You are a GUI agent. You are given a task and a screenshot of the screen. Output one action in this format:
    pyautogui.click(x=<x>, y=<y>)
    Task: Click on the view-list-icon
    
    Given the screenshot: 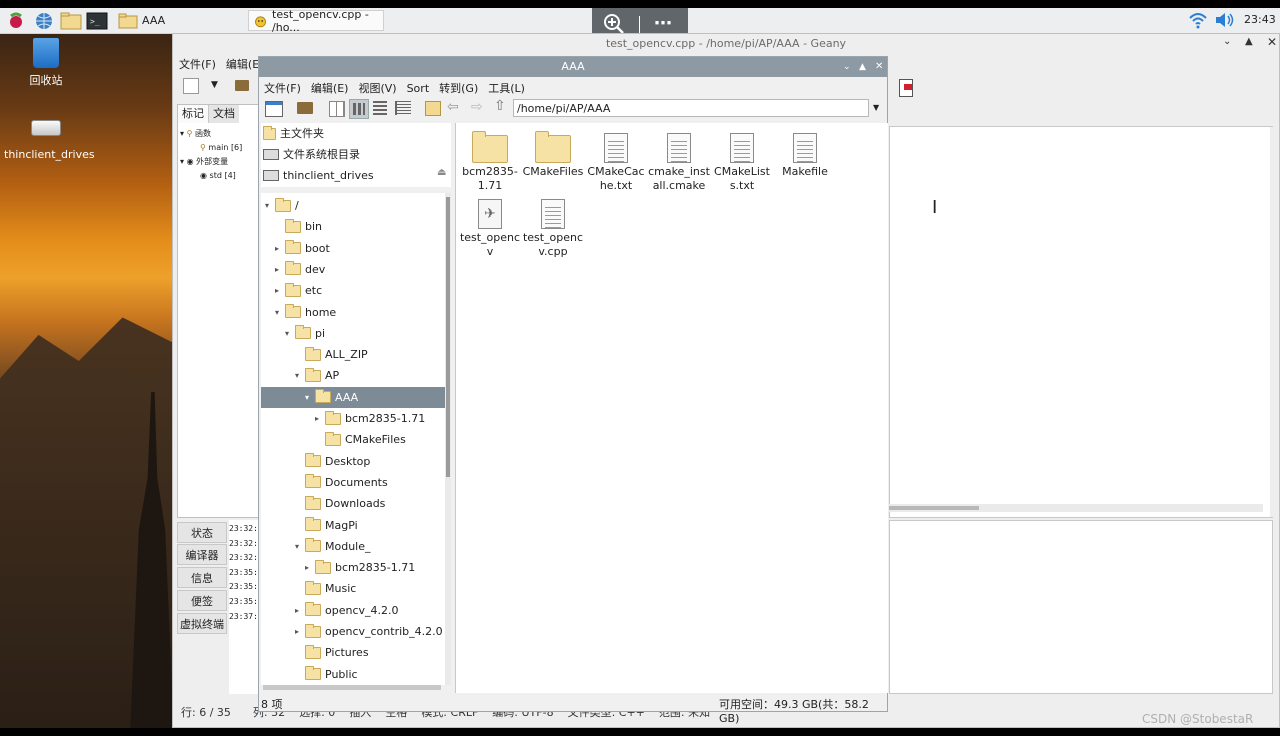 What is the action you would take?
    pyautogui.click(x=403, y=108)
    